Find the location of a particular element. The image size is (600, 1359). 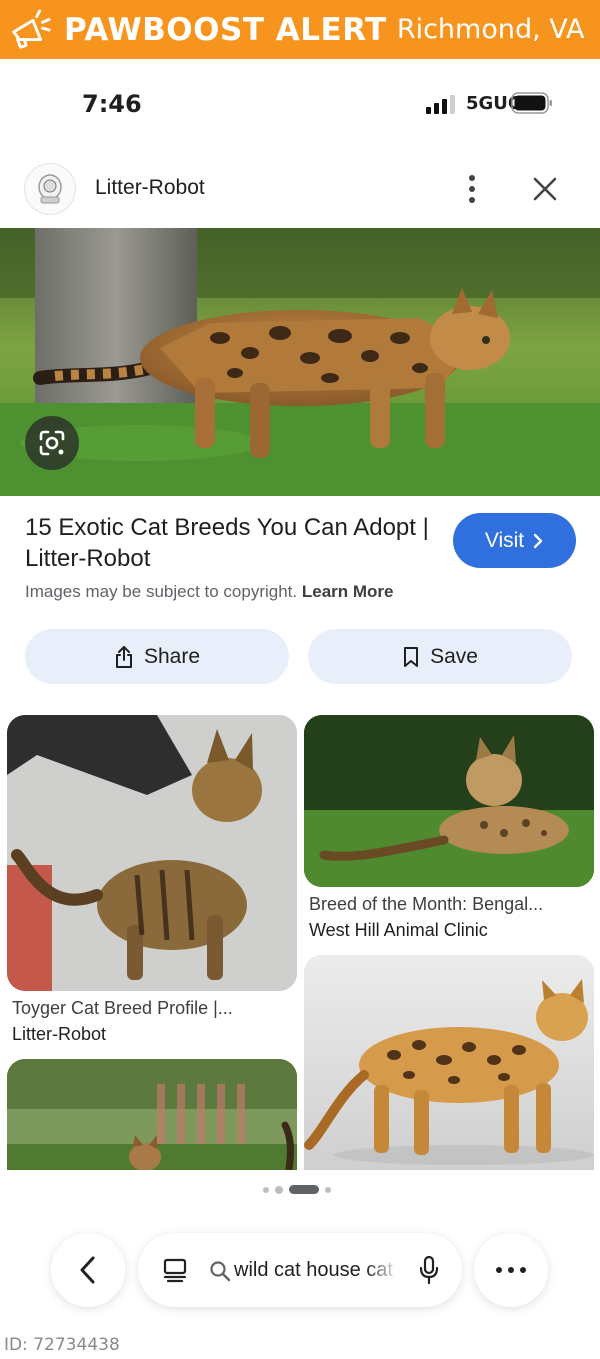

lens-icon is located at coordinates (52, 443).